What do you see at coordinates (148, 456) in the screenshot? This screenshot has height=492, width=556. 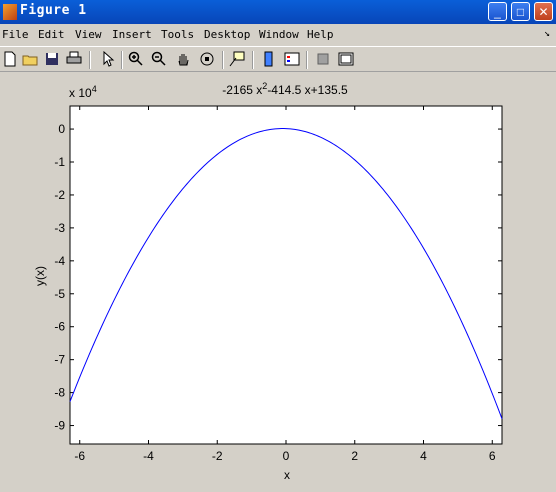 I see `x-tick-label: -4` at bounding box center [148, 456].